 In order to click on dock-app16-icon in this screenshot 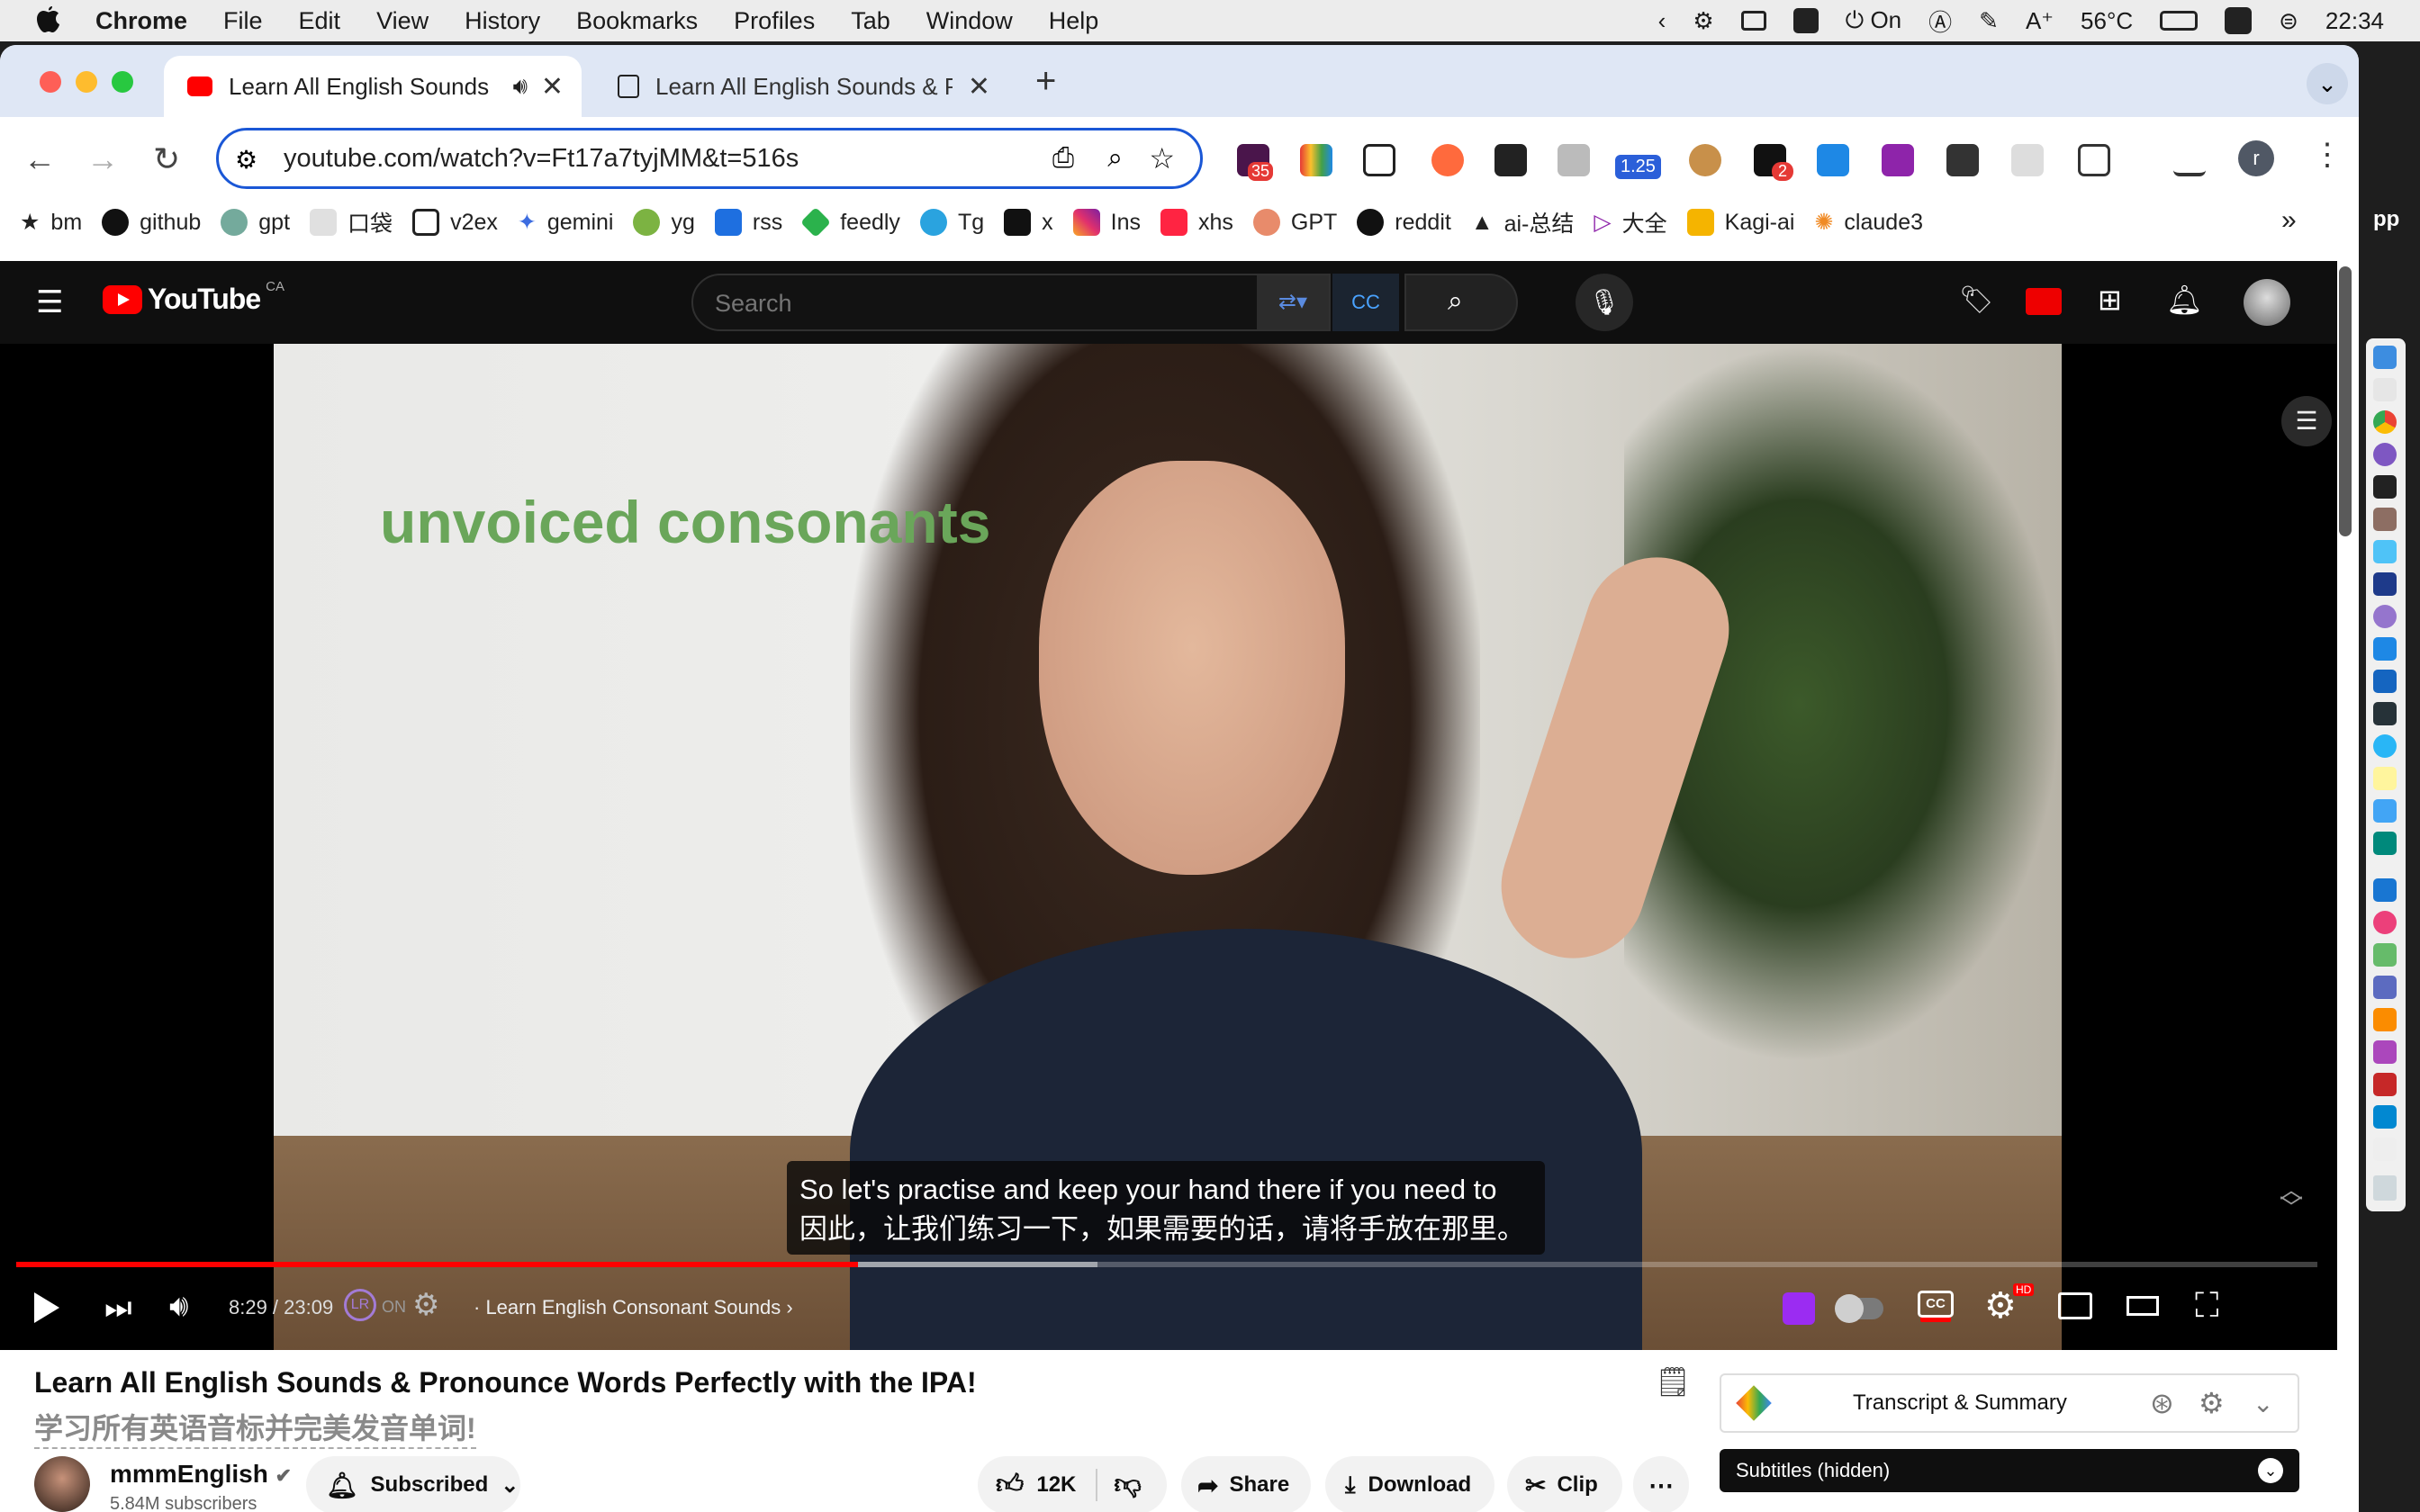, I will do `click(2385, 844)`.